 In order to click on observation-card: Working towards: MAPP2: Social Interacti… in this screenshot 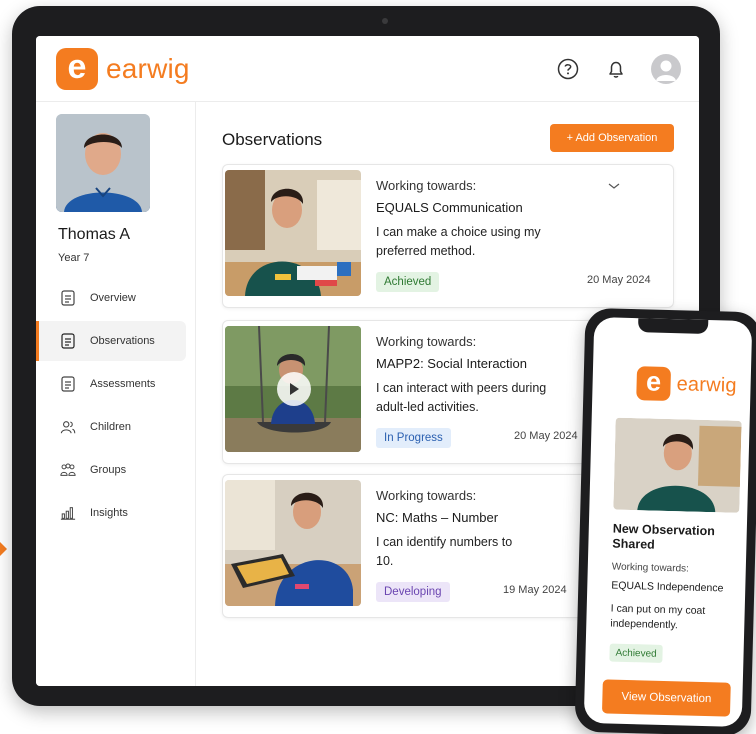, I will do `click(430, 392)`.